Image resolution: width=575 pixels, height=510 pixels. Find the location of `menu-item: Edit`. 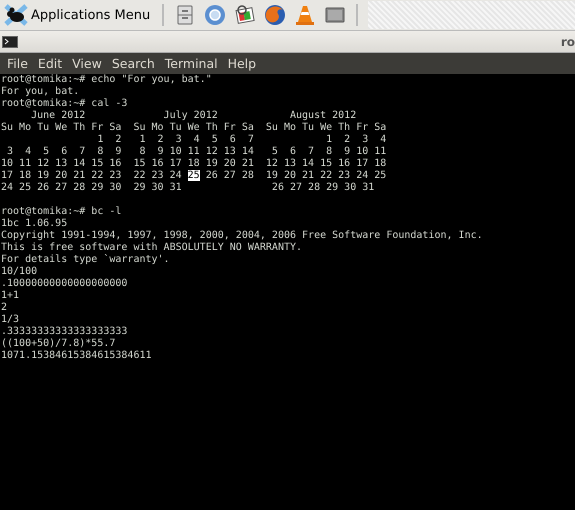

menu-item: Edit is located at coordinates (50, 63).